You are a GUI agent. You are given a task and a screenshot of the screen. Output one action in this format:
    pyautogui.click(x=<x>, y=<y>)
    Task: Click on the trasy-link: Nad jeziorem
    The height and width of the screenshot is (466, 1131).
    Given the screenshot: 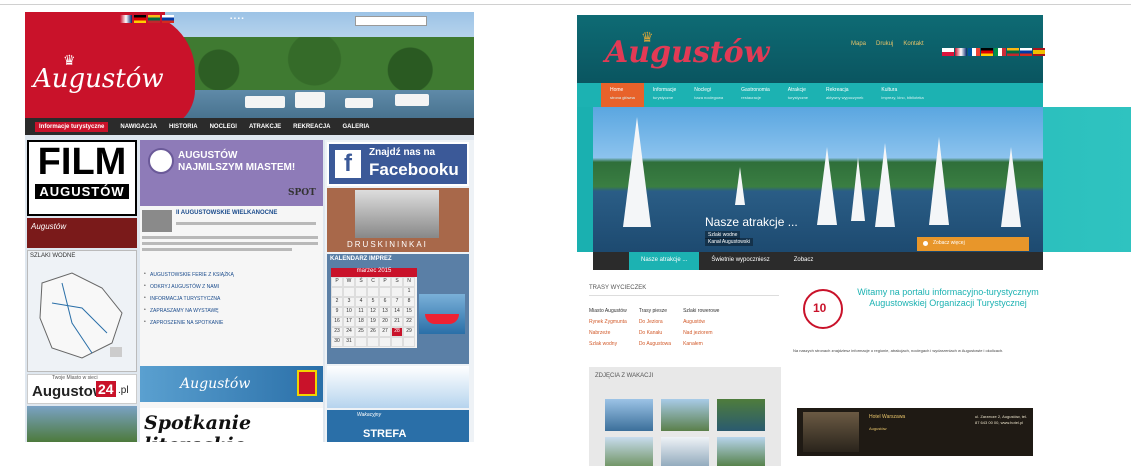 What is the action you would take?
    pyautogui.click(x=701, y=333)
    